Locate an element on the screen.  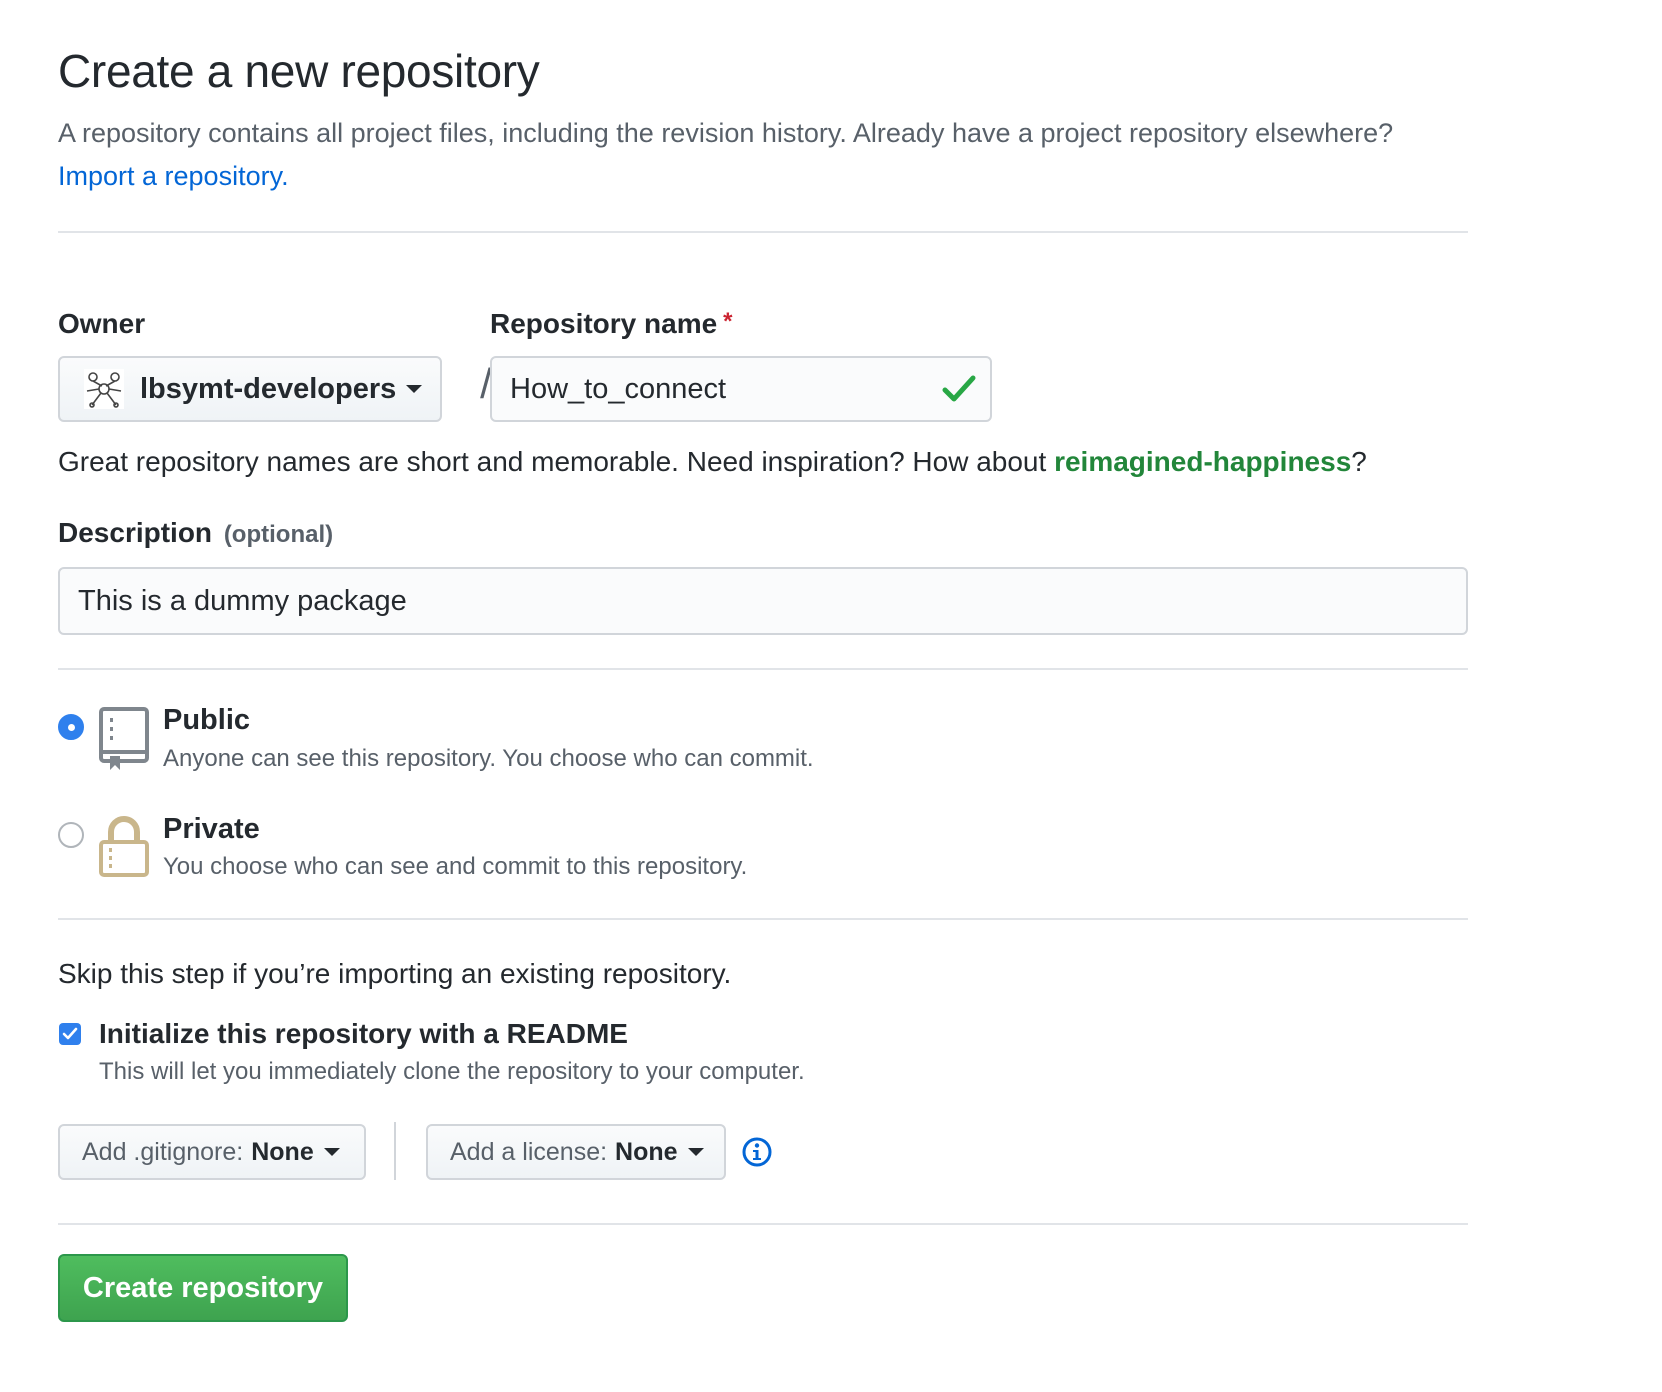
gitignore-select: Add .gitignore: None is located at coordinates (212, 1152).